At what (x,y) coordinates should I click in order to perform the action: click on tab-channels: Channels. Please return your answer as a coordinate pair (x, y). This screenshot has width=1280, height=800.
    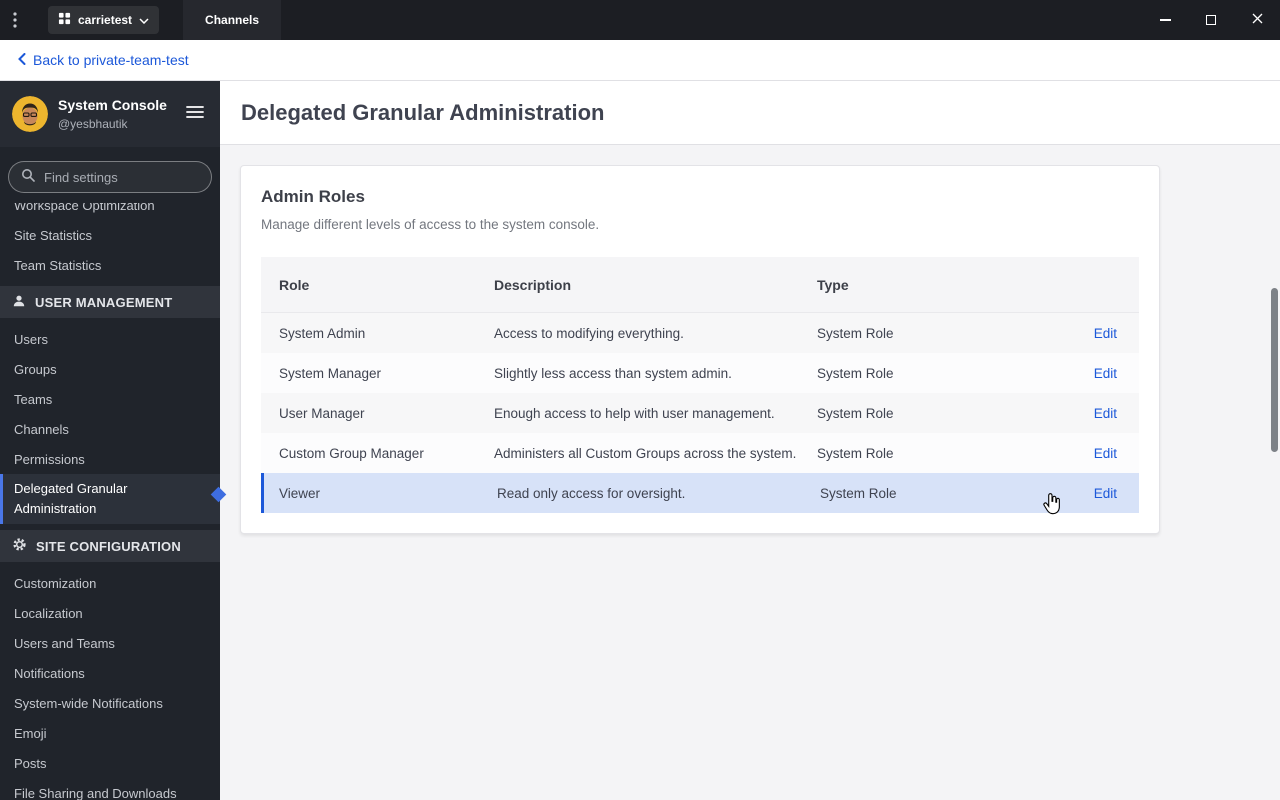
    Looking at the image, I should click on (232, 20).